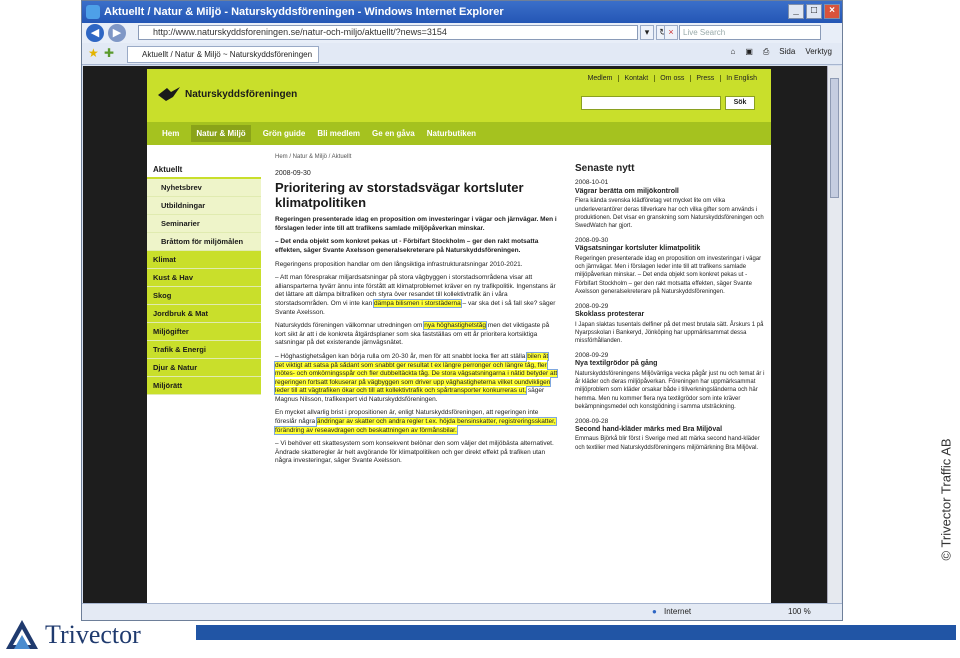 The height and width of the screenshot is (658, 960). I want to click on close-button: ×, so click(832, 11).